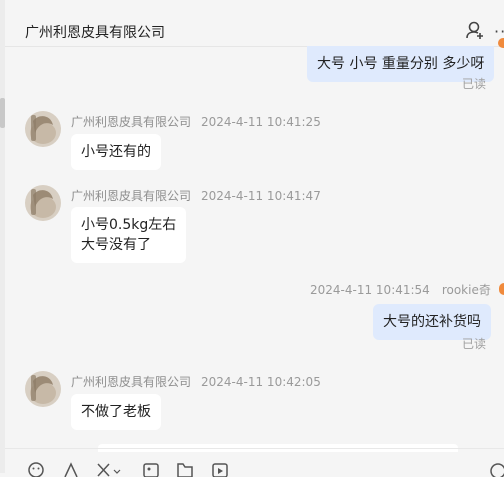 The width and height of the screenshot is (504, 477). I want to click on sender-name: rookie奇, so click(466, 290).